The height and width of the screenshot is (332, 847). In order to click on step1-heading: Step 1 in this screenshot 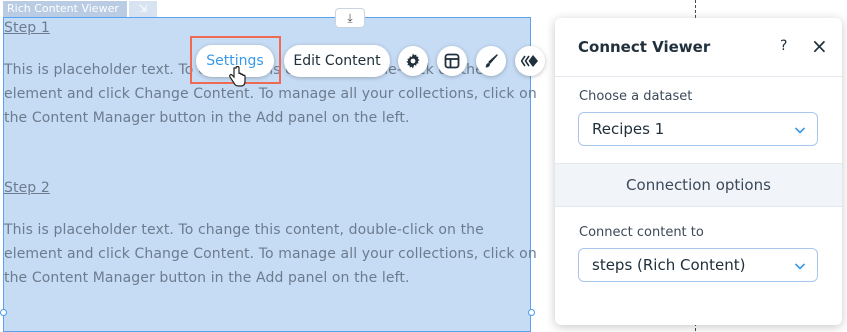, I will do `click(27, 28)`.